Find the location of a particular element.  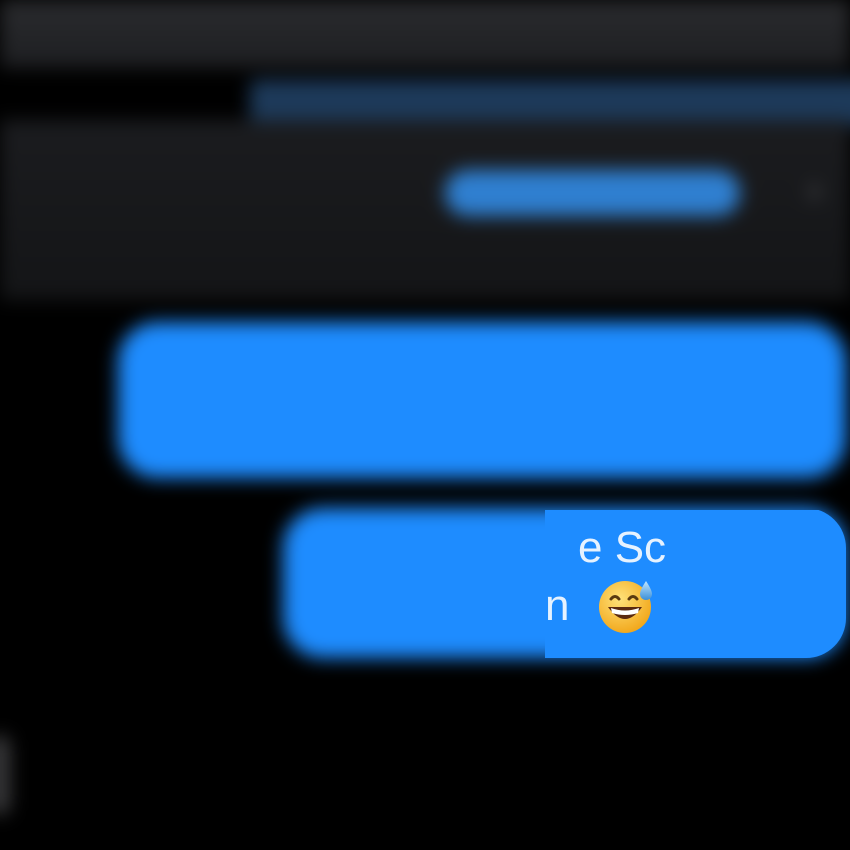

header-action-button is located at coordinates (592, 193).